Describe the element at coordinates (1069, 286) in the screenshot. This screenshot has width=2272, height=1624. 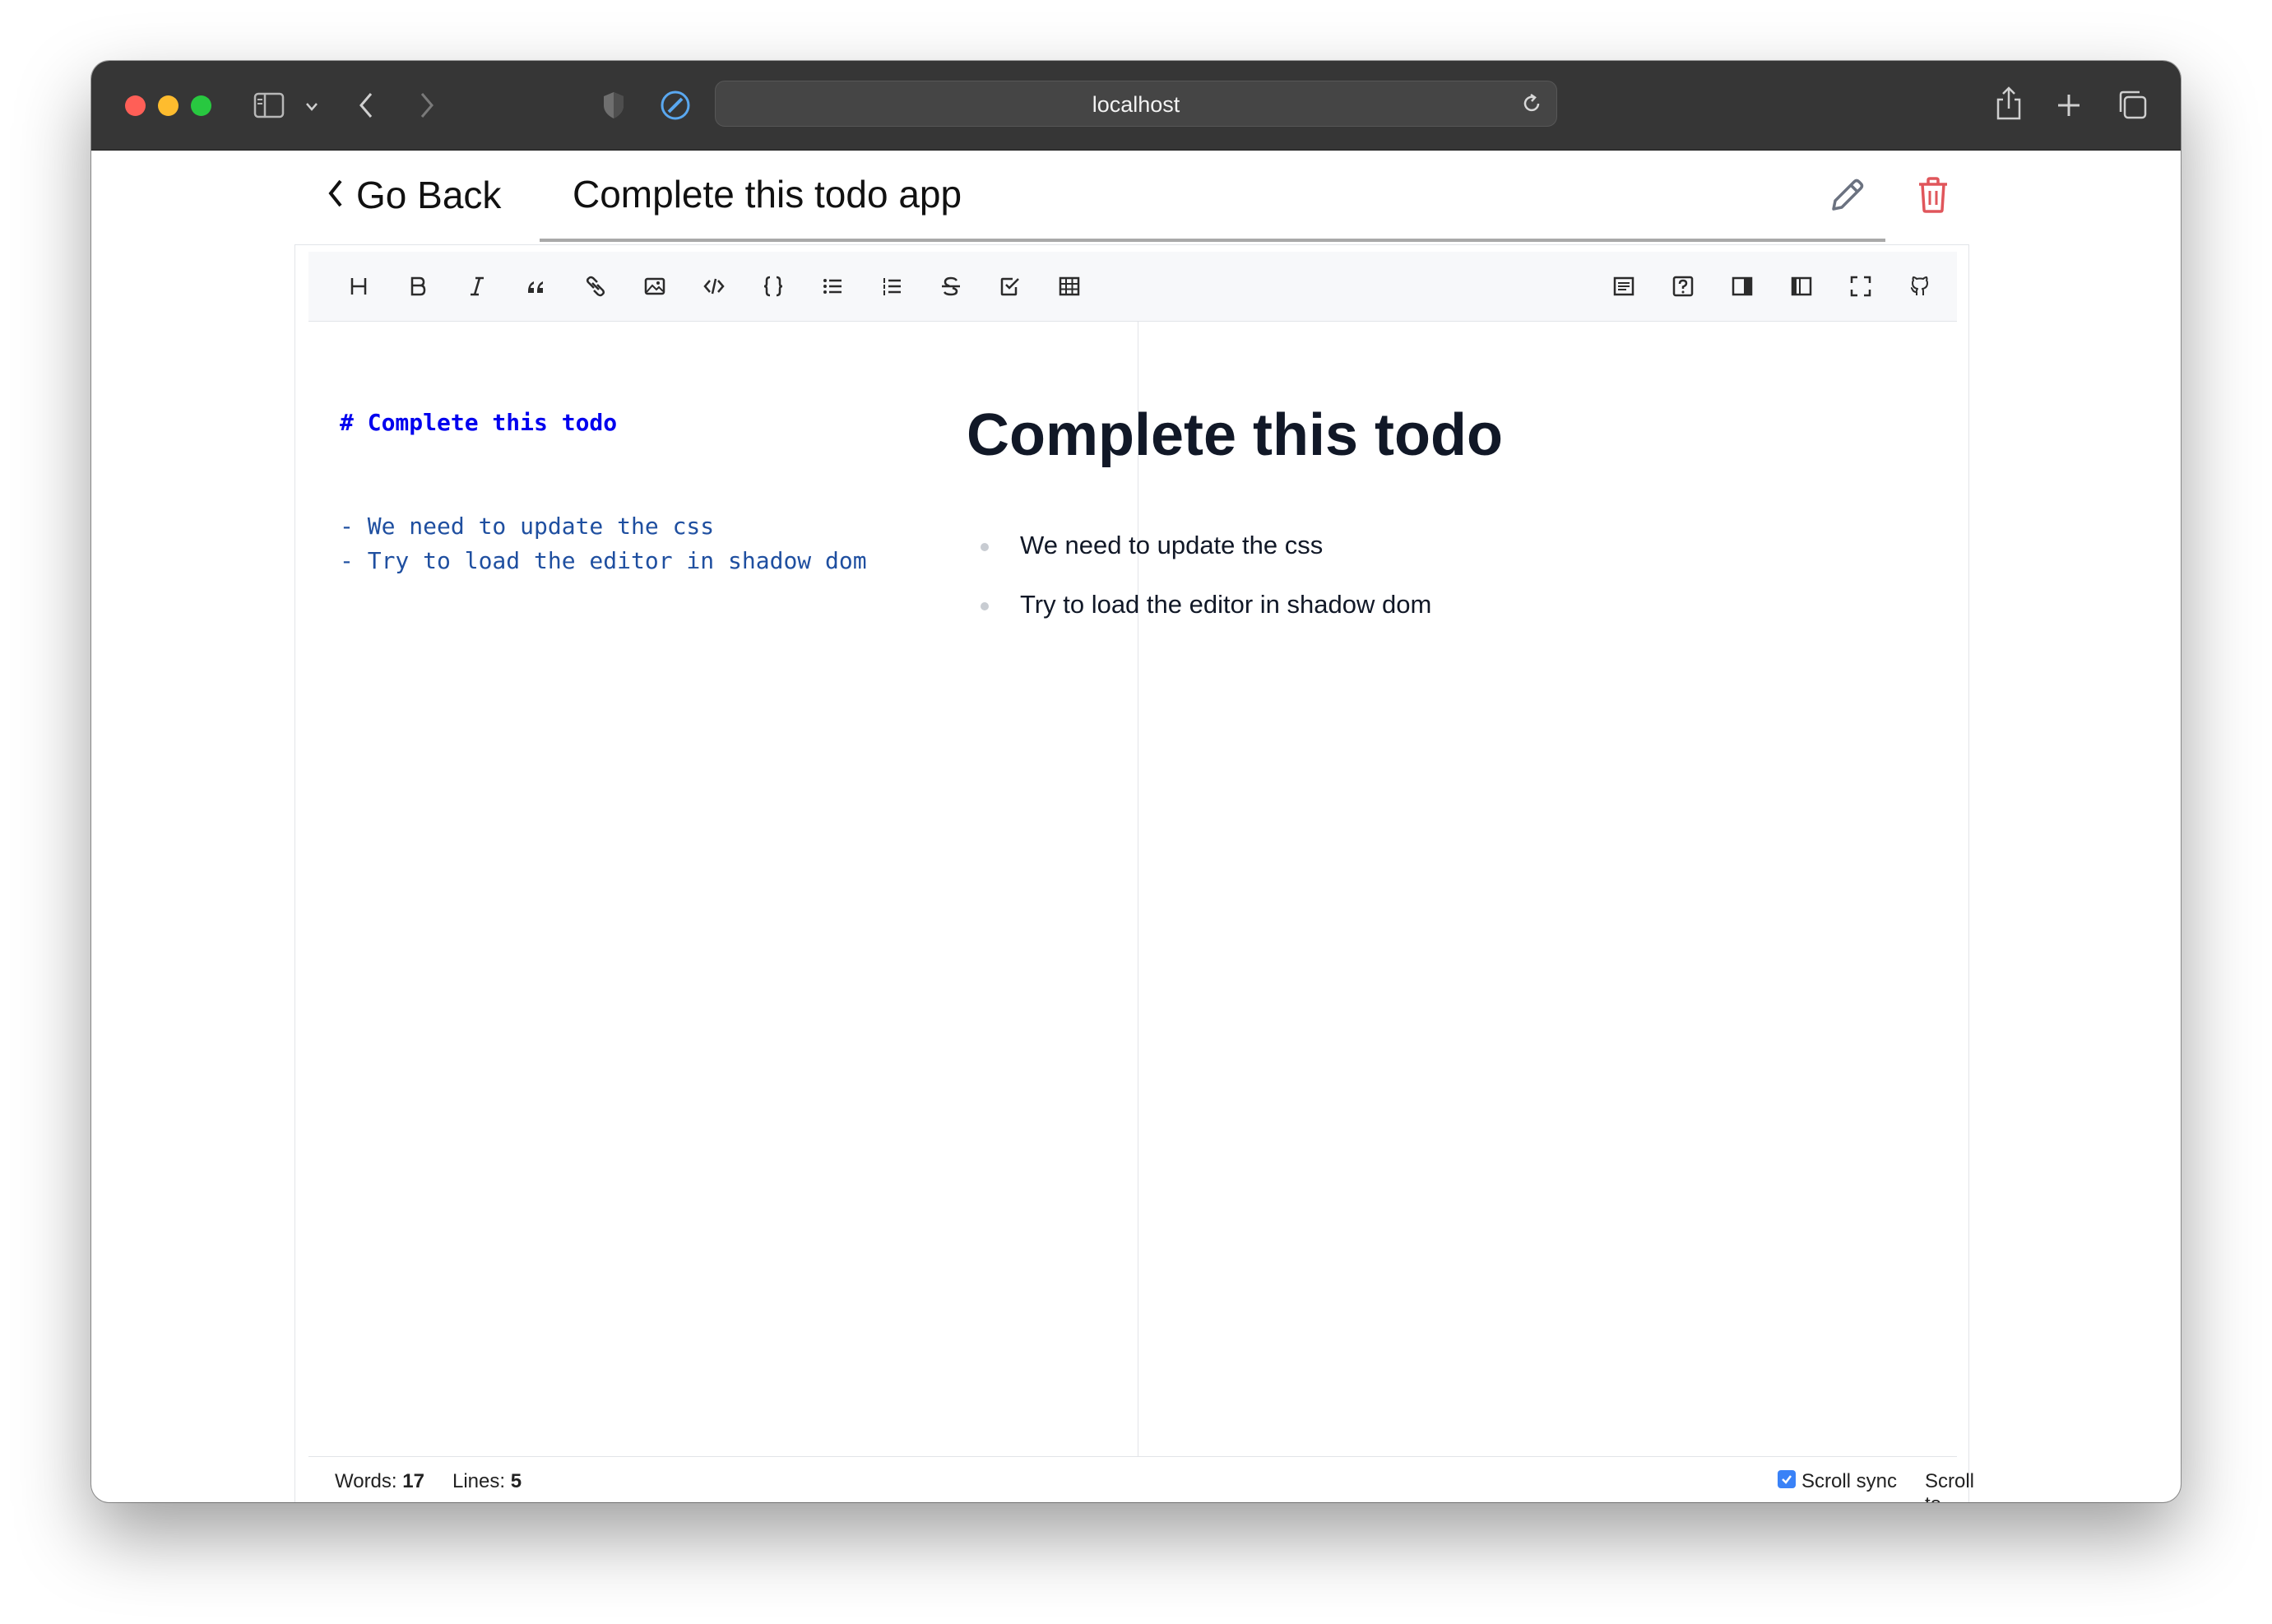
I see `table-icon` at that location.